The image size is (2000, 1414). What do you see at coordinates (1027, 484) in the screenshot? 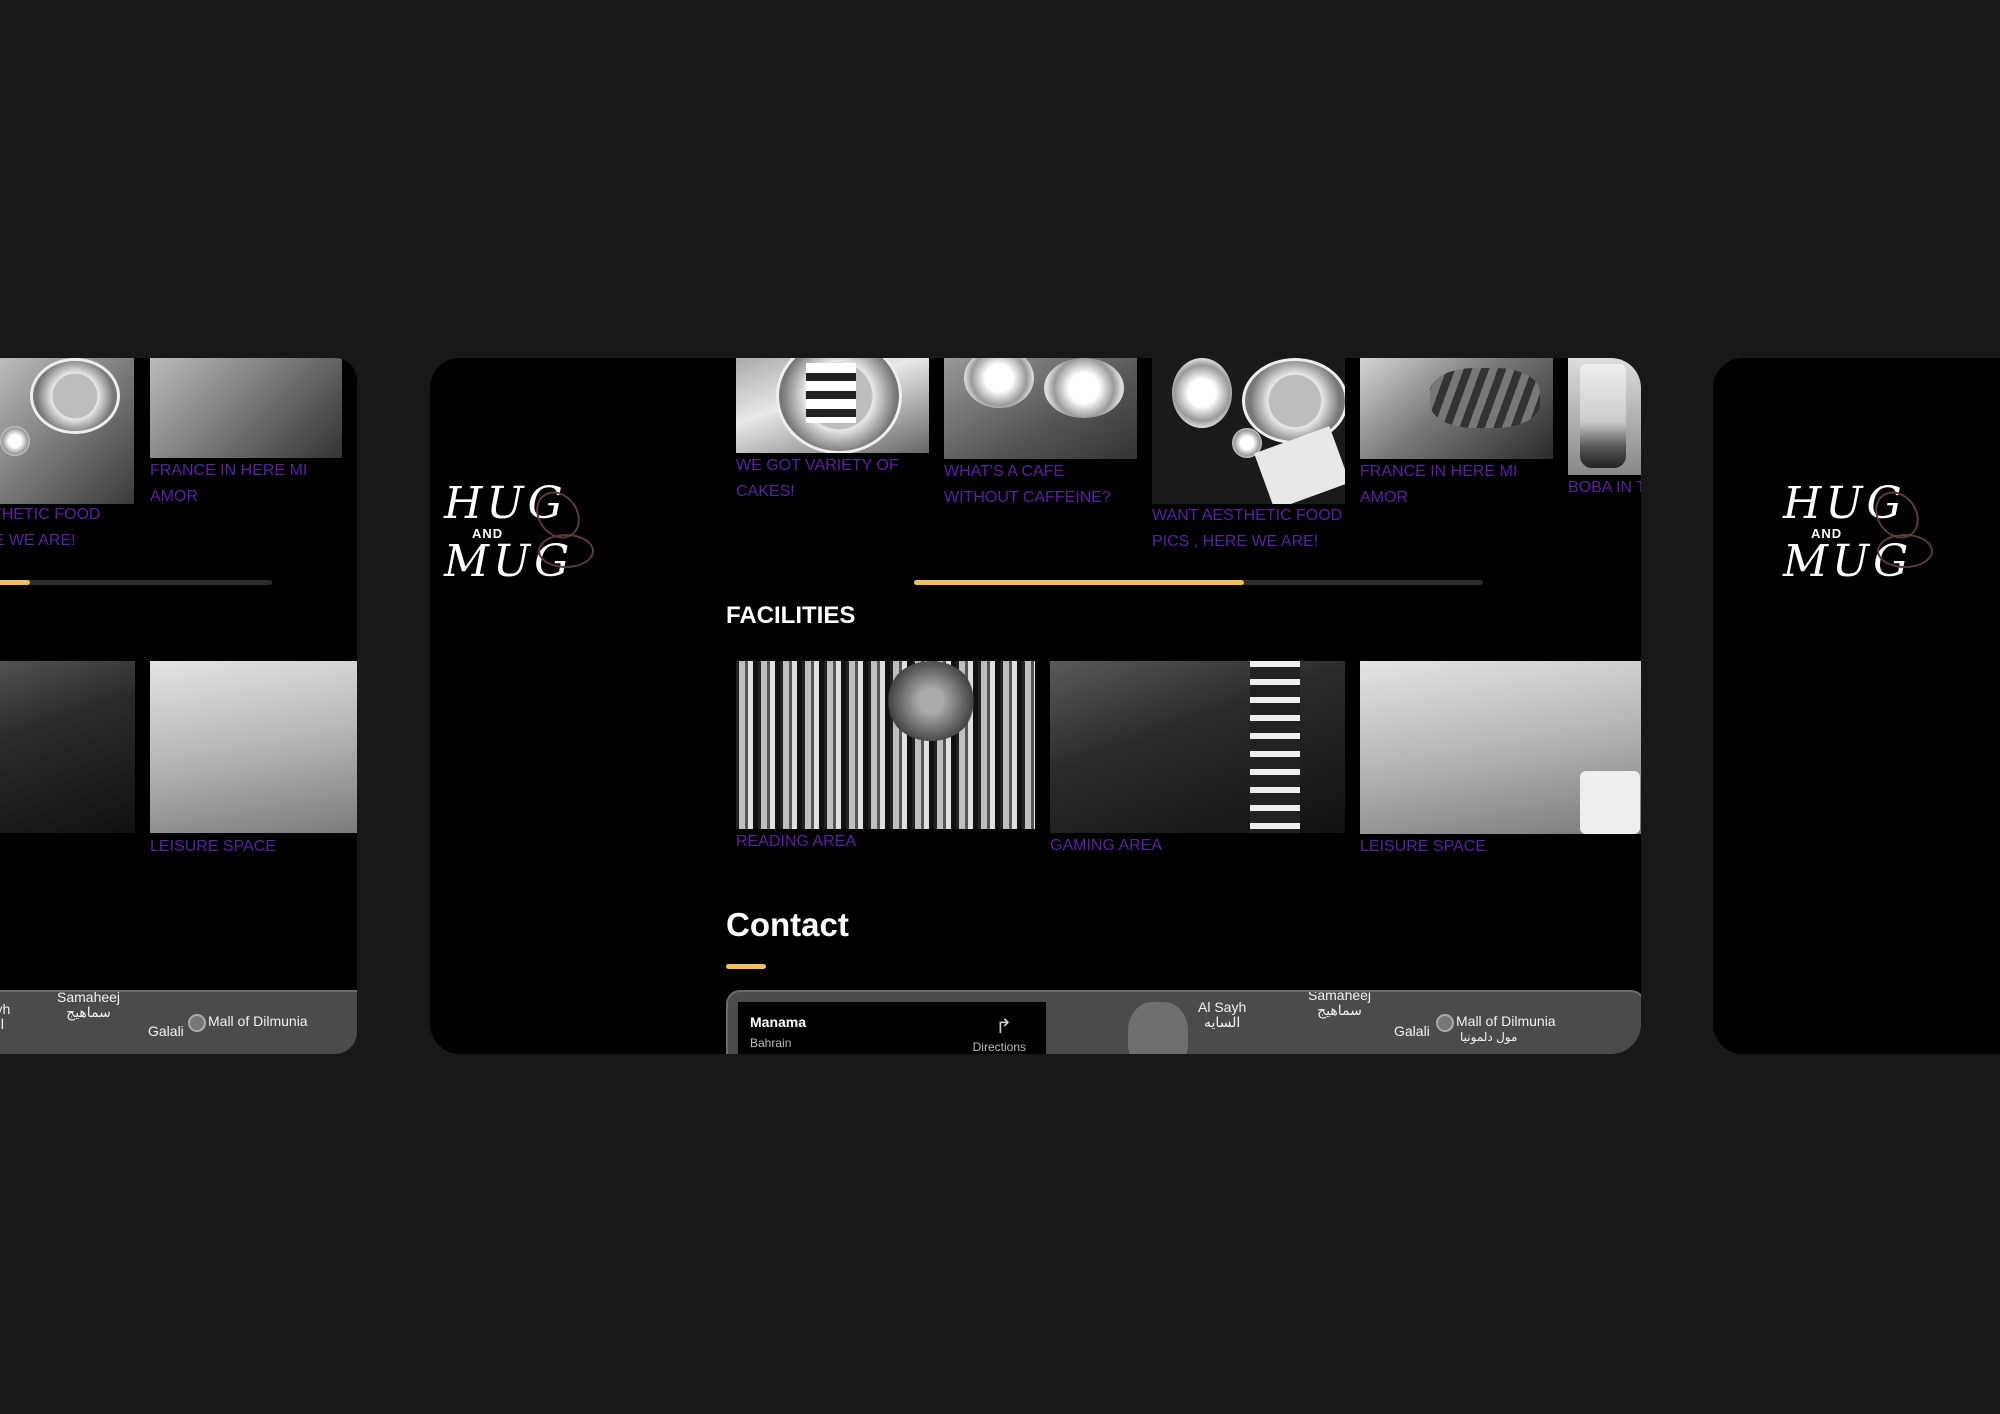
I see `gallery-caption: WHAT'S A CAFE WITHOUT CAFFEINE?` at bounding box center [1027, 484].